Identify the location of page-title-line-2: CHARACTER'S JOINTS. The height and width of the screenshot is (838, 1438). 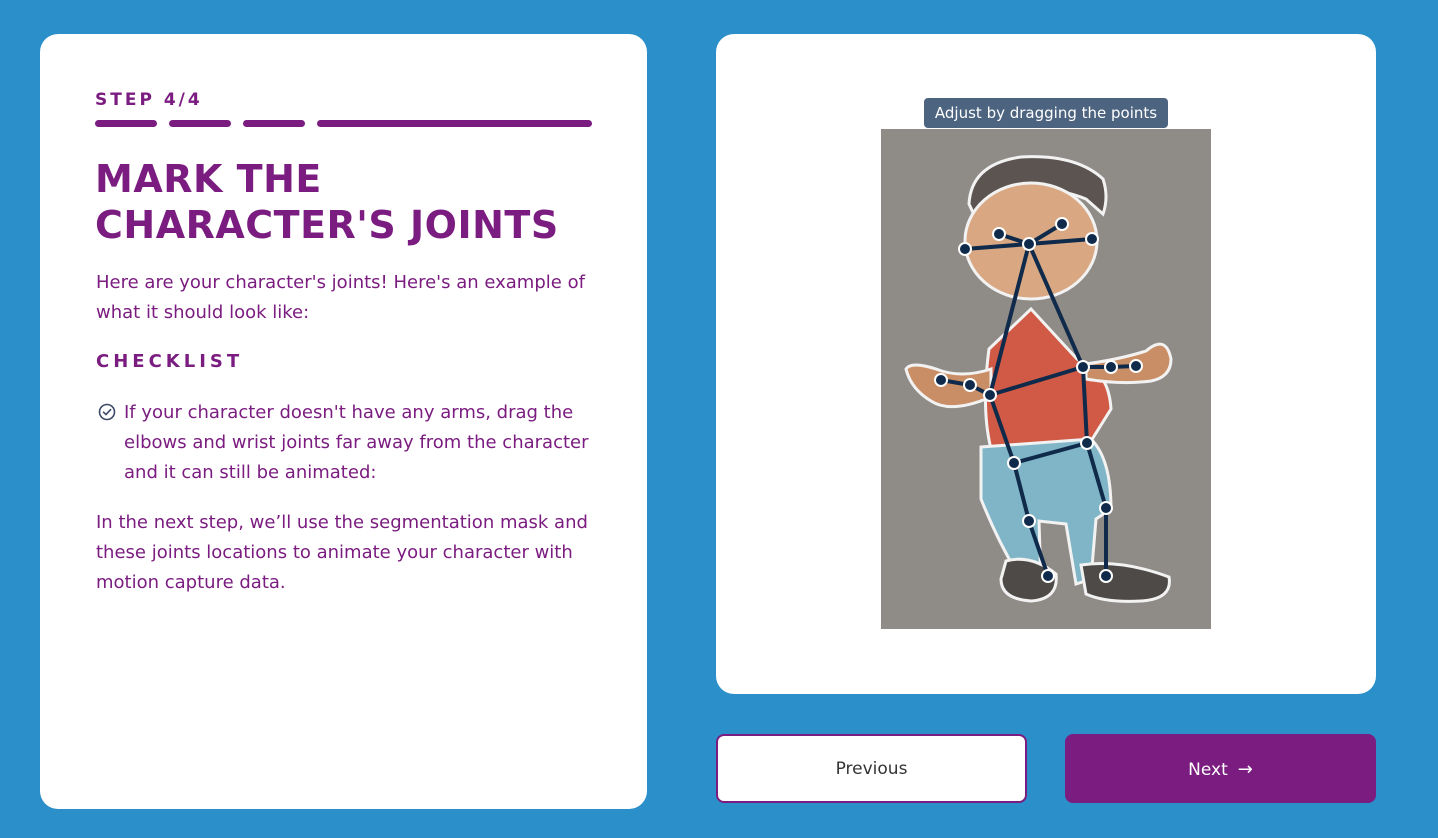
(327, 225).